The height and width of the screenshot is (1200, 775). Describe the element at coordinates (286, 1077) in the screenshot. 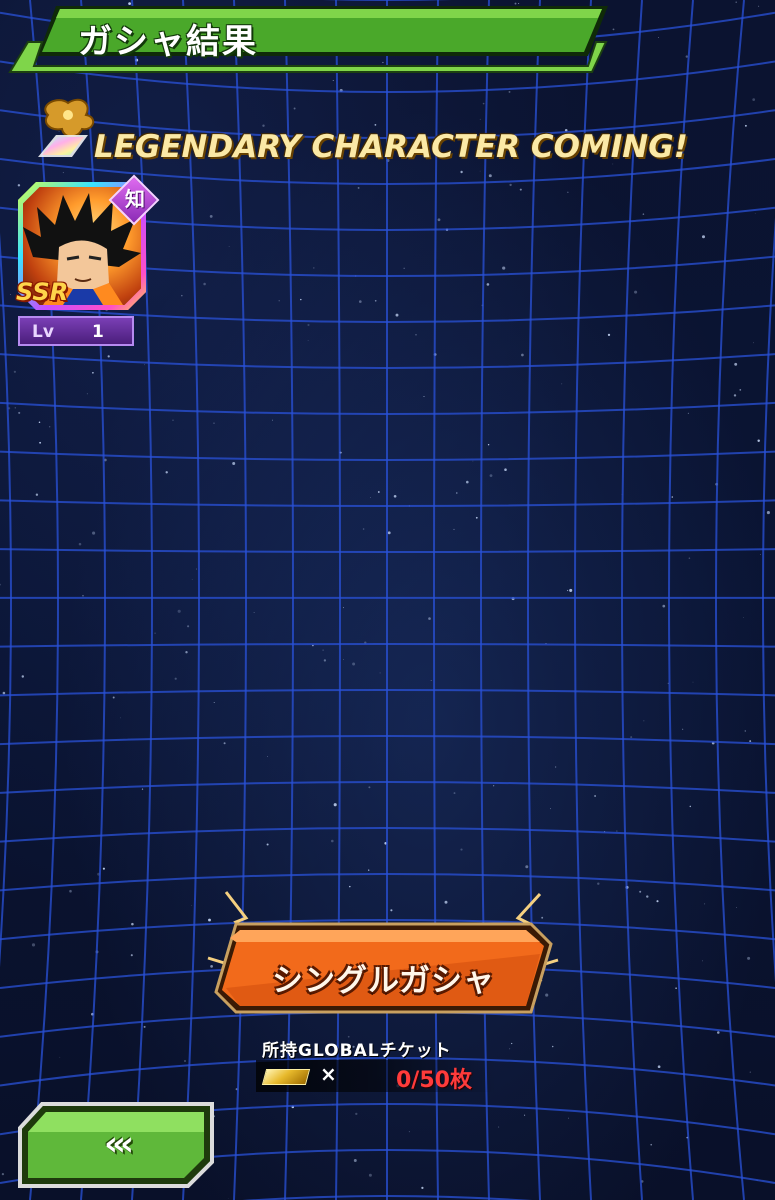

I see `ticket-icon` at that location.